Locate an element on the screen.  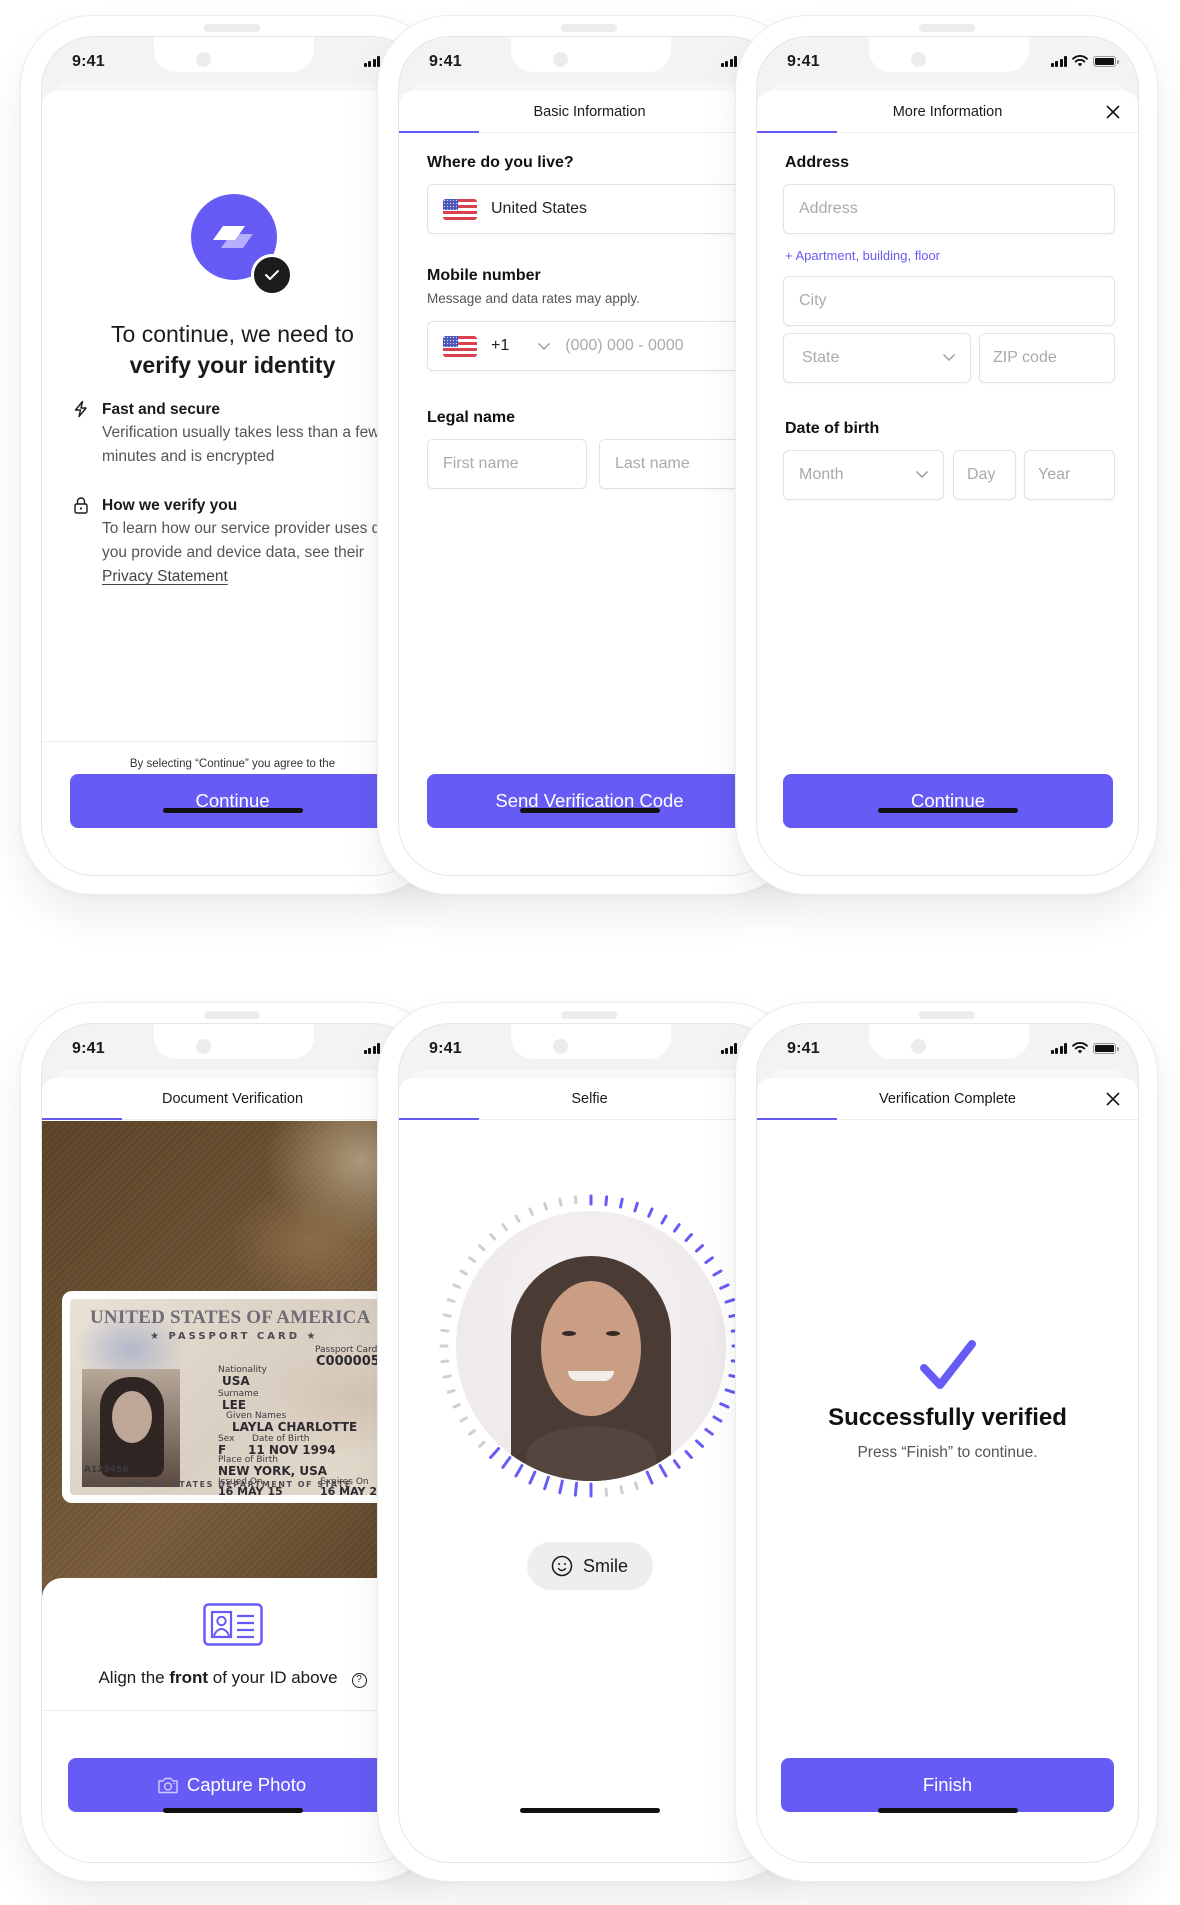
city-placeholder: City is located at coordinates (813, 300).